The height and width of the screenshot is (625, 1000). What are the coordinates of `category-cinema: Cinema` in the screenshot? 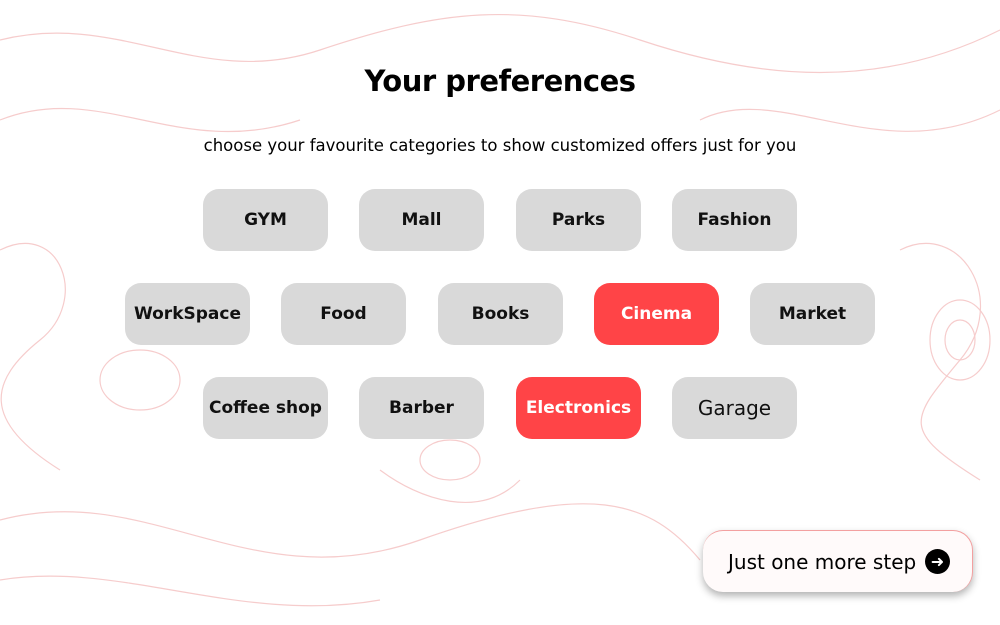 It's located at (656, 314).